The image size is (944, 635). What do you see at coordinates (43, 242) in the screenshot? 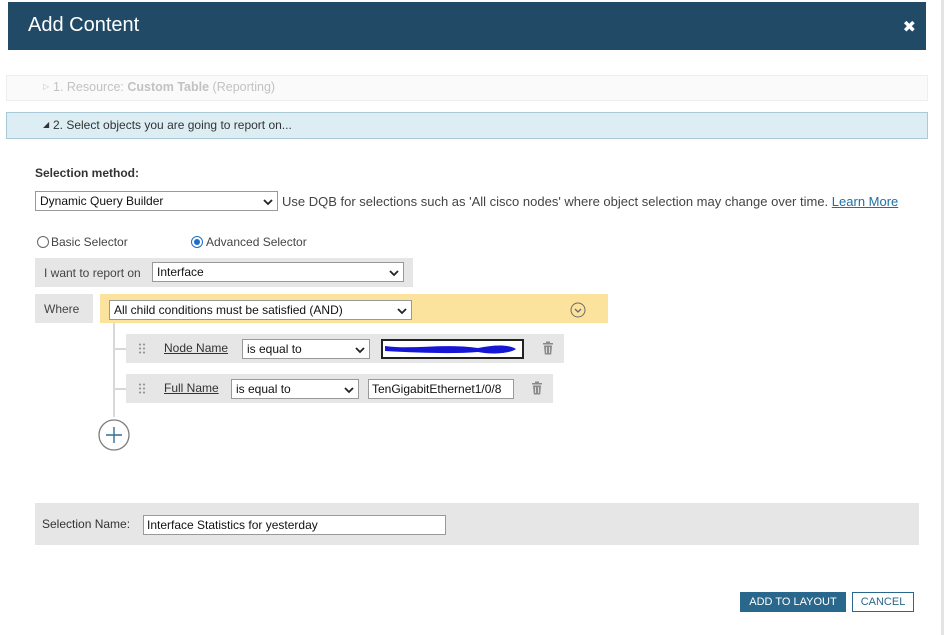
I see `basic-selector-radio` at bounding box center [43, 242].